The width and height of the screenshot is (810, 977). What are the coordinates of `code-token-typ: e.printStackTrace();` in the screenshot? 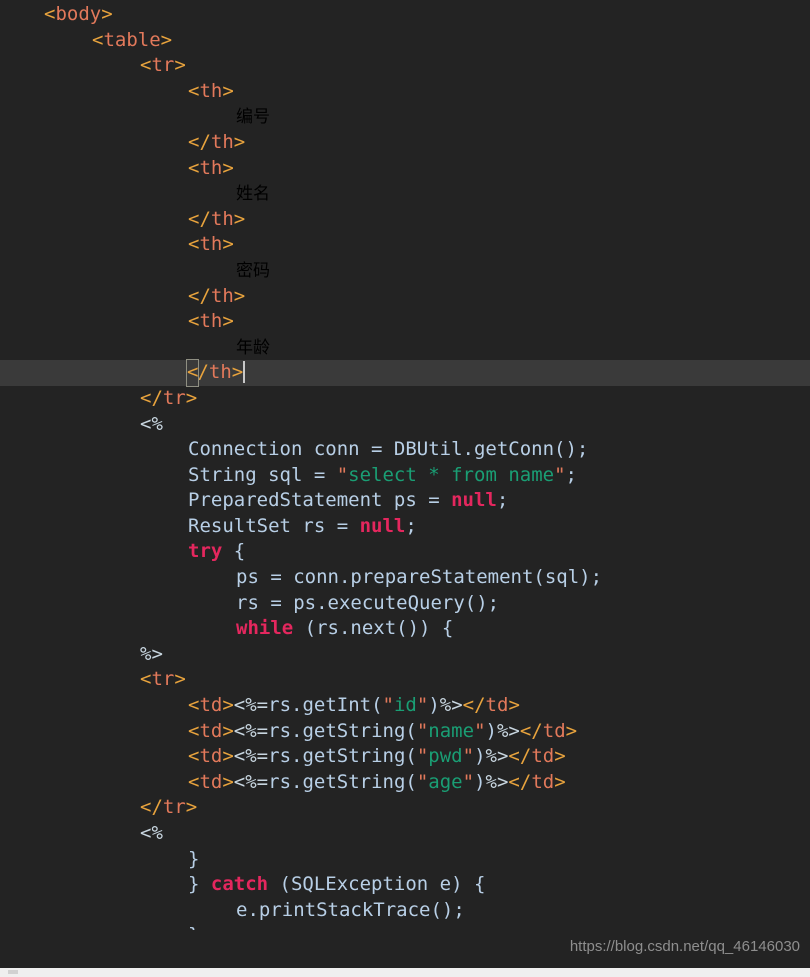 It's located at (350, 909).